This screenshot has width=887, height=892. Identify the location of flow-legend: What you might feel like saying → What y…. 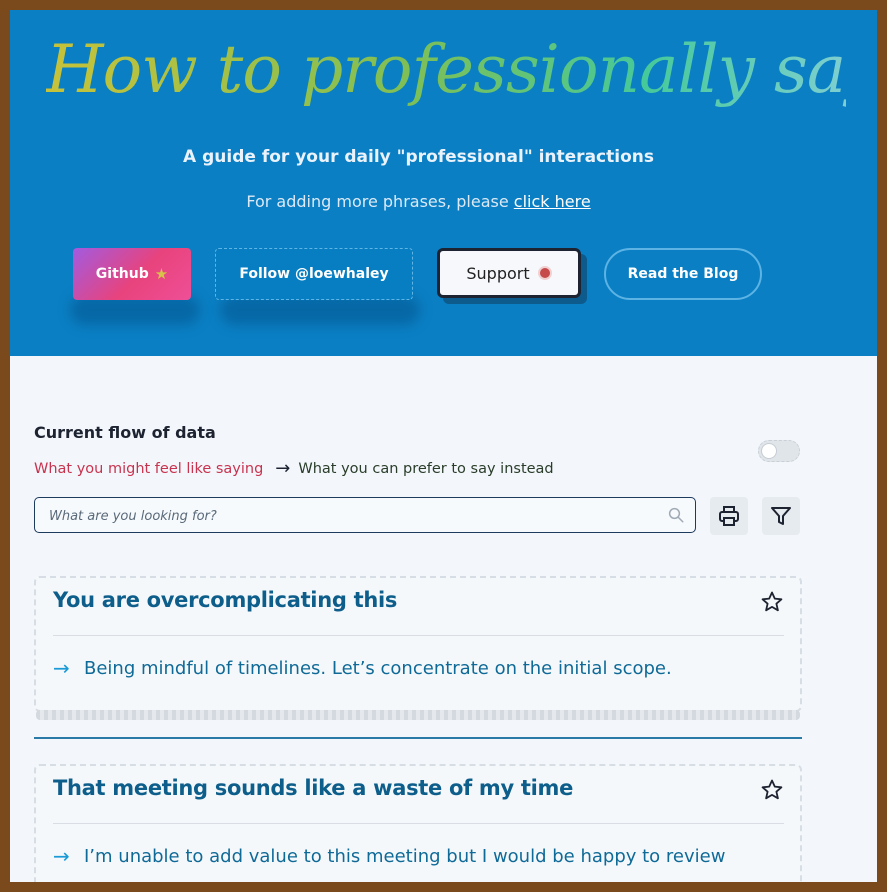
(294, 468).